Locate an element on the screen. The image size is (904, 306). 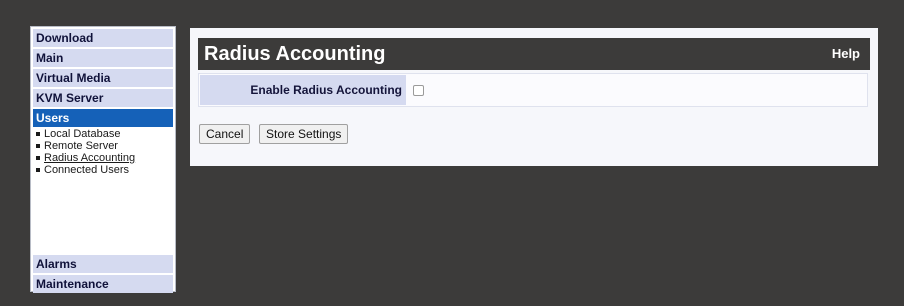
submenu-item-label: Radius Accounting is located at coordinates (90, 158).